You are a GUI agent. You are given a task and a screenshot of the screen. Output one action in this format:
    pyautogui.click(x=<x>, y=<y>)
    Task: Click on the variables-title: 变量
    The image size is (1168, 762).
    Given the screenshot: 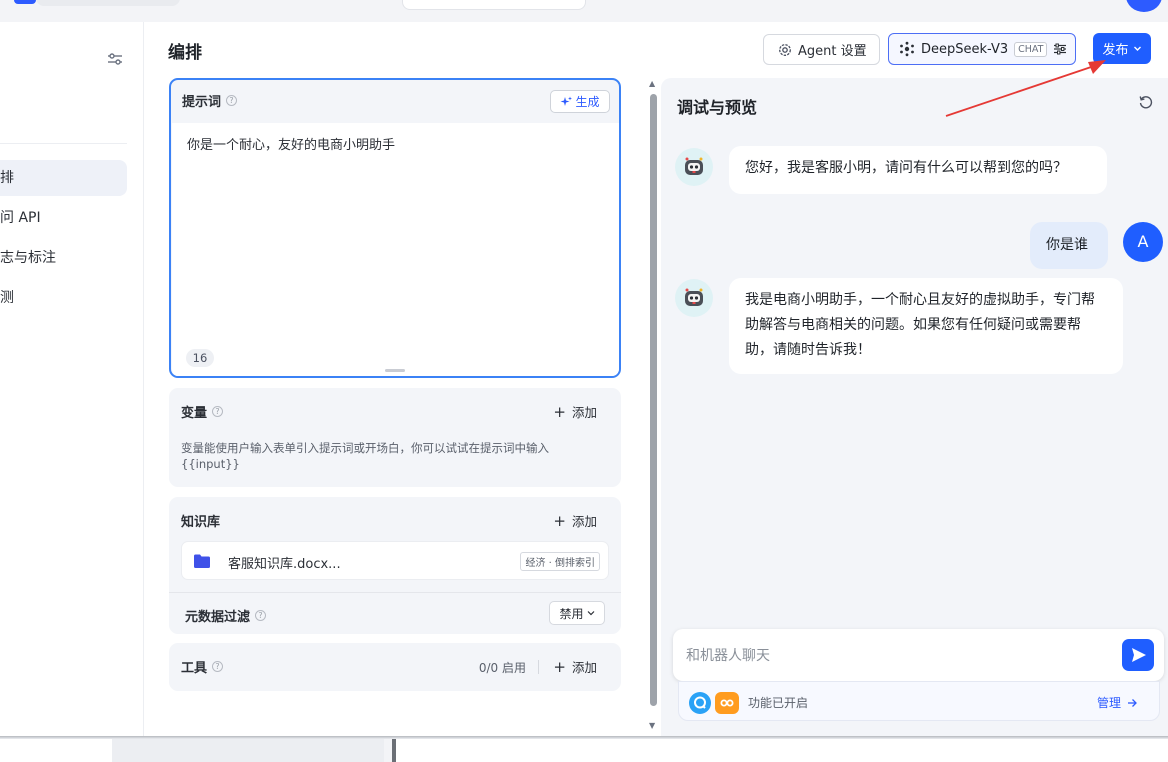 What is the action you would take?
    pyautogui.click(x=194, y=413)
    